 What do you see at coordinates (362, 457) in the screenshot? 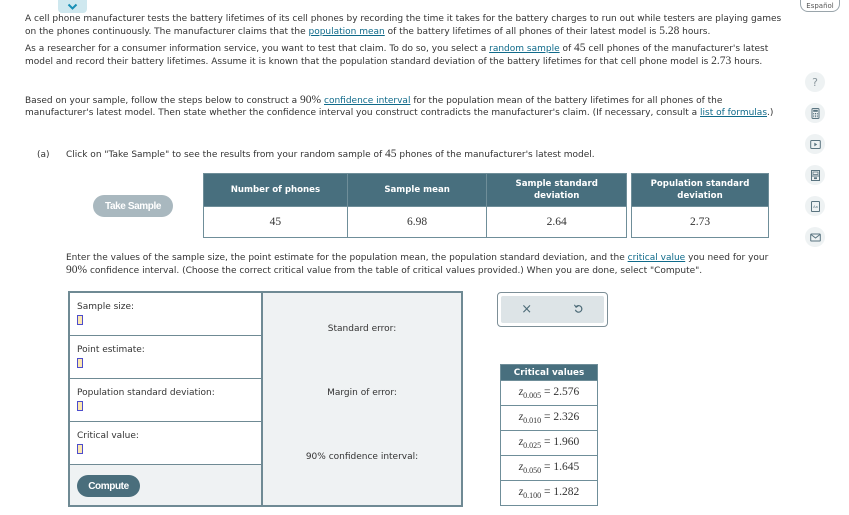
I see `confidence-interval-label: 90% confidence interval:` at bounding box center [362, 457].